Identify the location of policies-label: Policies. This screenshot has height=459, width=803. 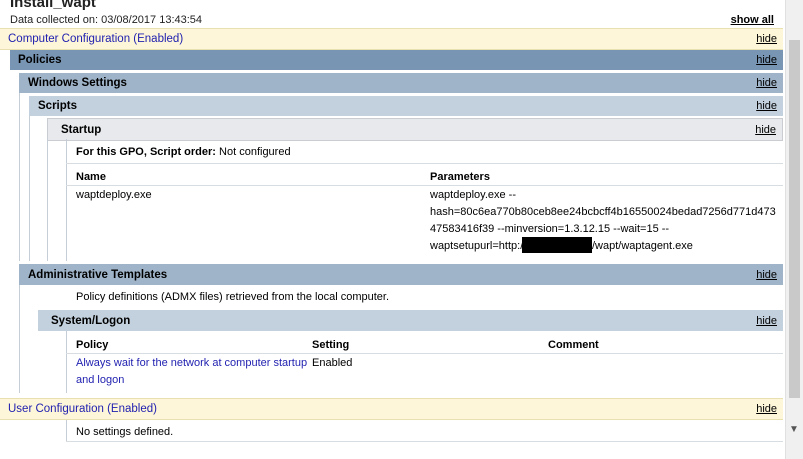
(40, 60).